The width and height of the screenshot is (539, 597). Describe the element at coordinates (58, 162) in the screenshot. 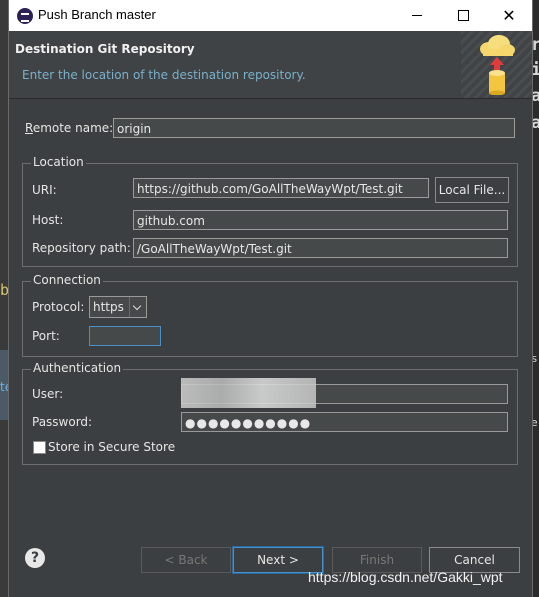

I see `location-group-title: Location` at that location.